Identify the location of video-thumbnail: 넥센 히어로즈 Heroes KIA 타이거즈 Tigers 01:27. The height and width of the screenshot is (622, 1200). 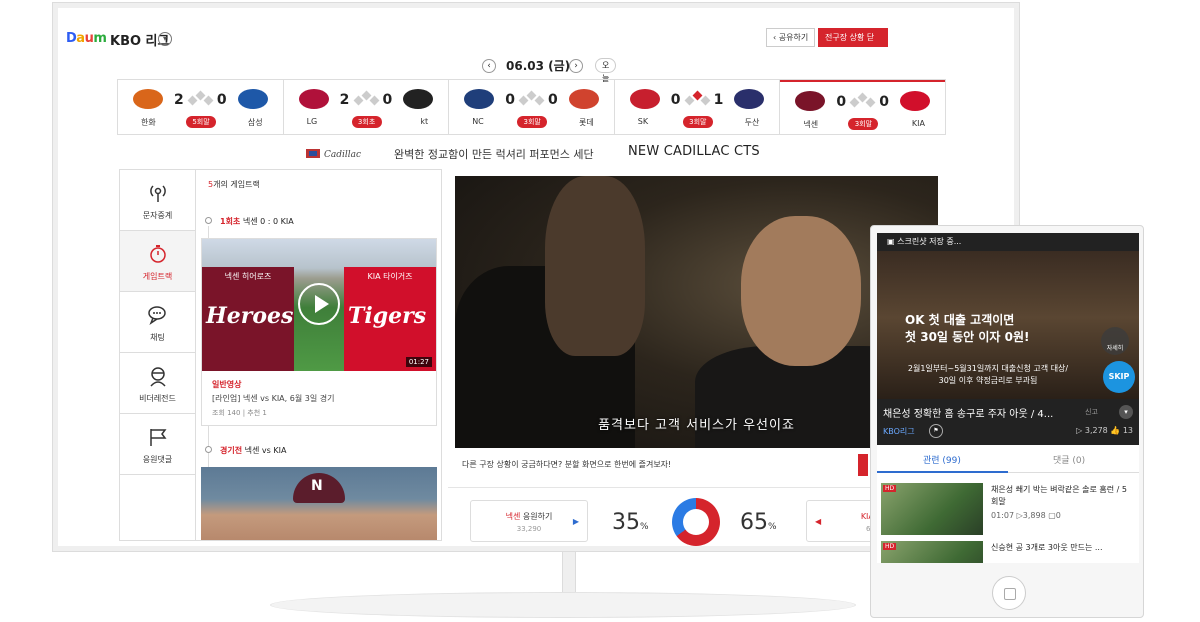
(319, 305).